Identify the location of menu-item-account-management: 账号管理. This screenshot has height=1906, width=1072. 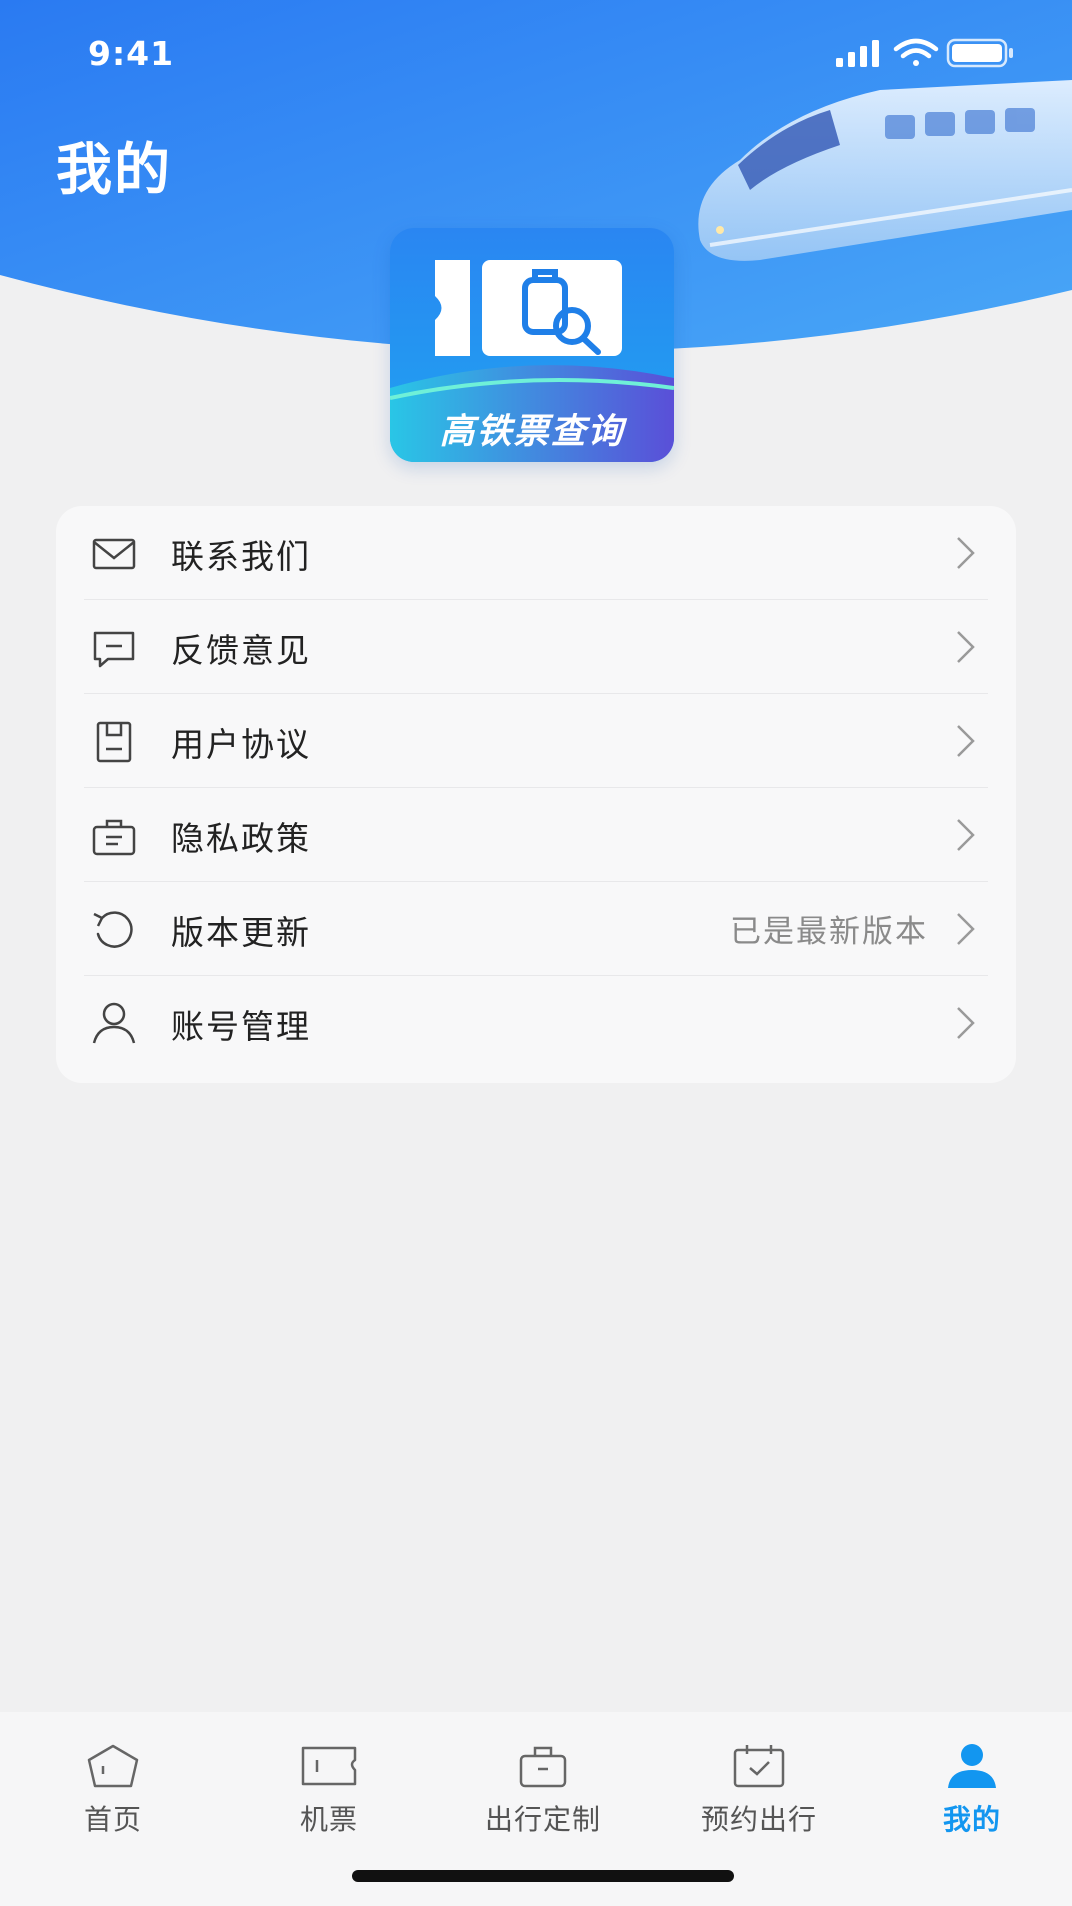
(536, 1023).